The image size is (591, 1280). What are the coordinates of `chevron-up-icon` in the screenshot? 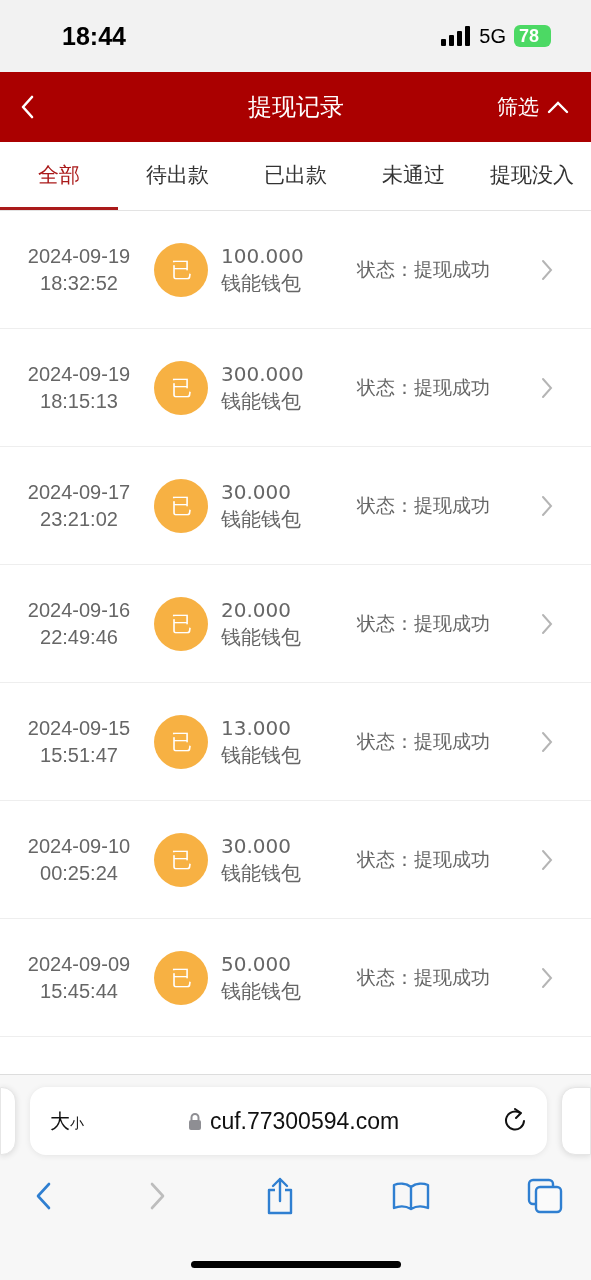 It's located at (558, 107).